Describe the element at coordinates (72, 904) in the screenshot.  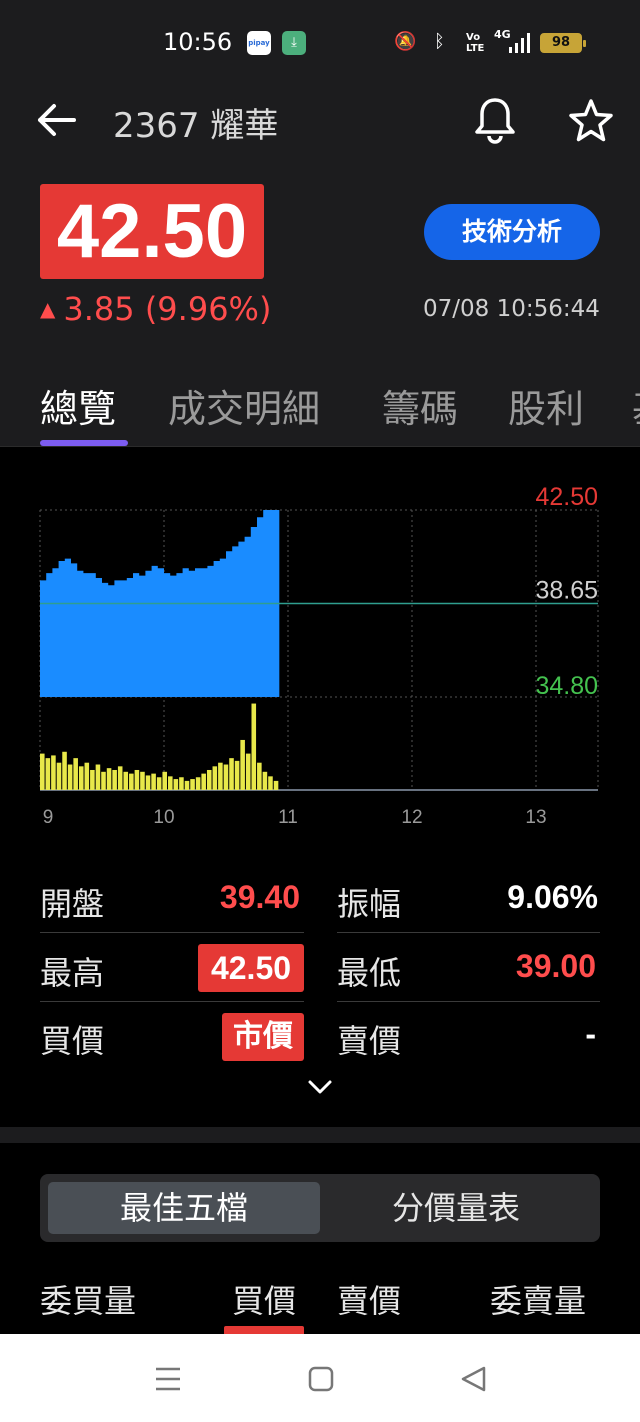
I see `open-label: 開盤` at that location.